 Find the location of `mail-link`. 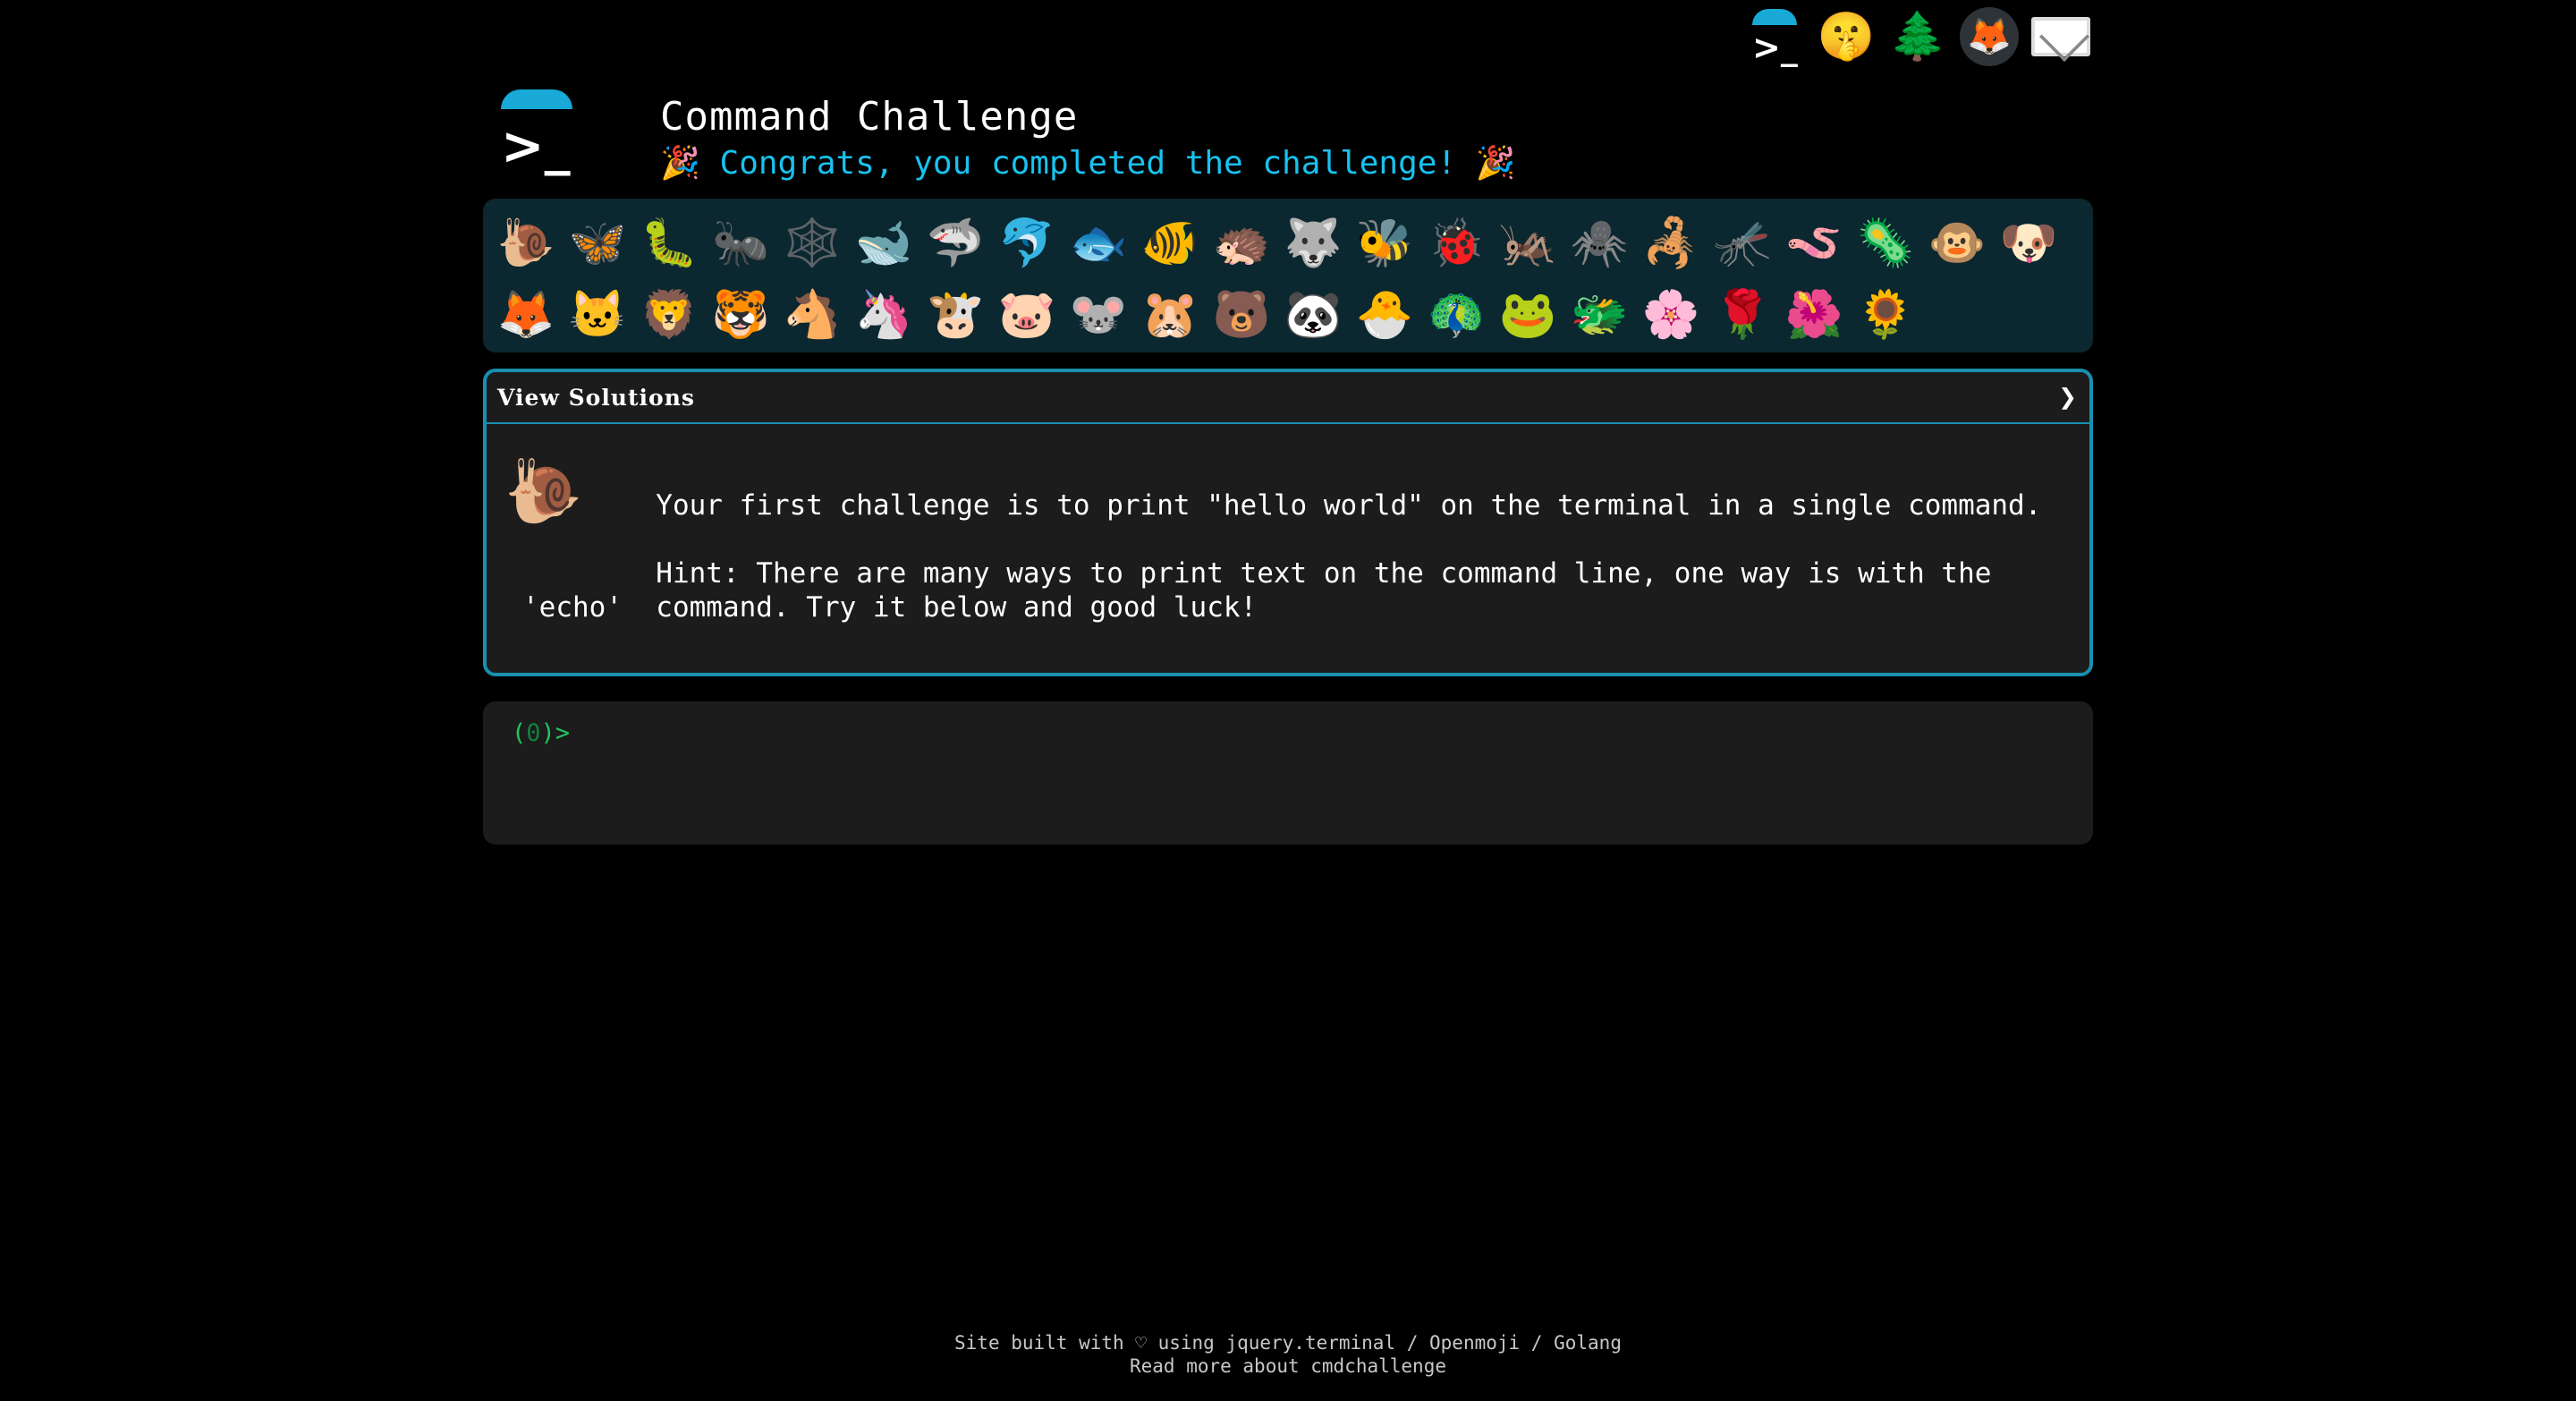

mail-link is located at coordinates (2061, 36).